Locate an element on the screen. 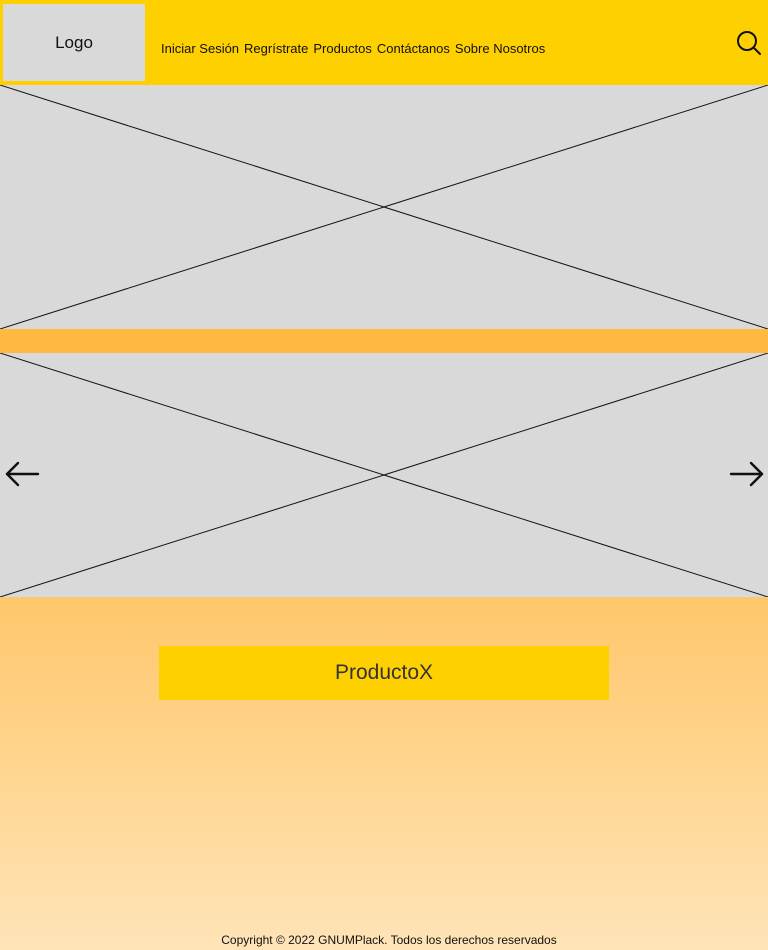 Image resolution: width=768 pixels, height=950 pixels. logo: Logo is located at coordinates (74, 42).